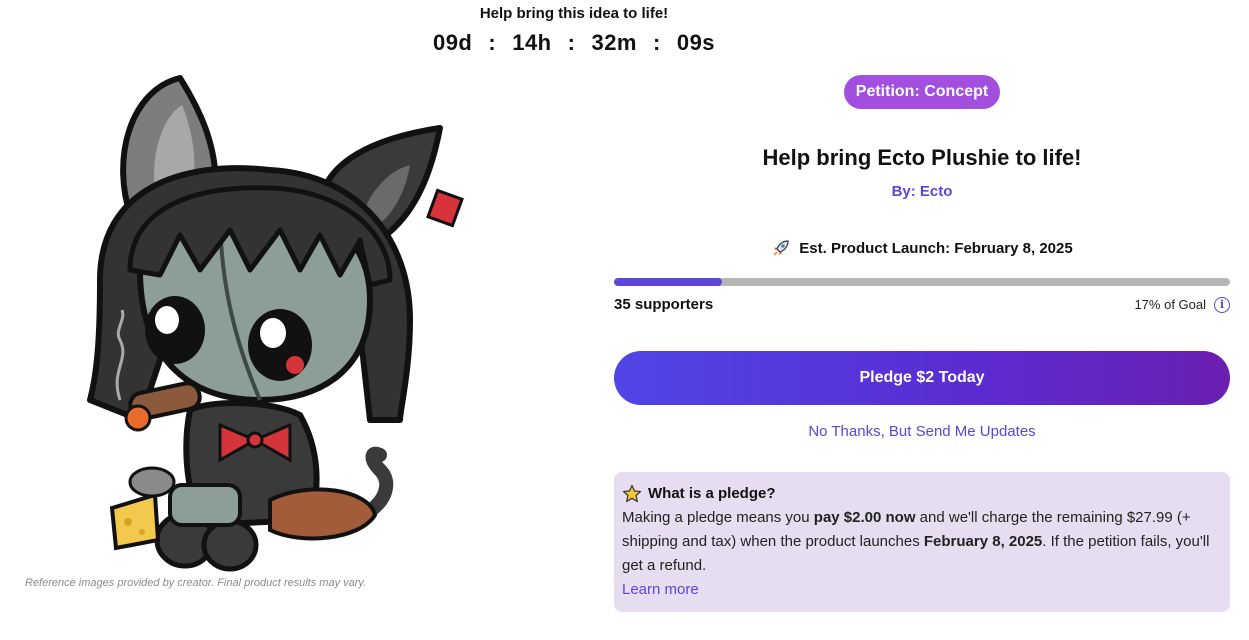 The height and width of the screenshot is (640, 1249). I want to click on countdown-timer: 09d : 14h : 32m : 09s, so click(574, 43).